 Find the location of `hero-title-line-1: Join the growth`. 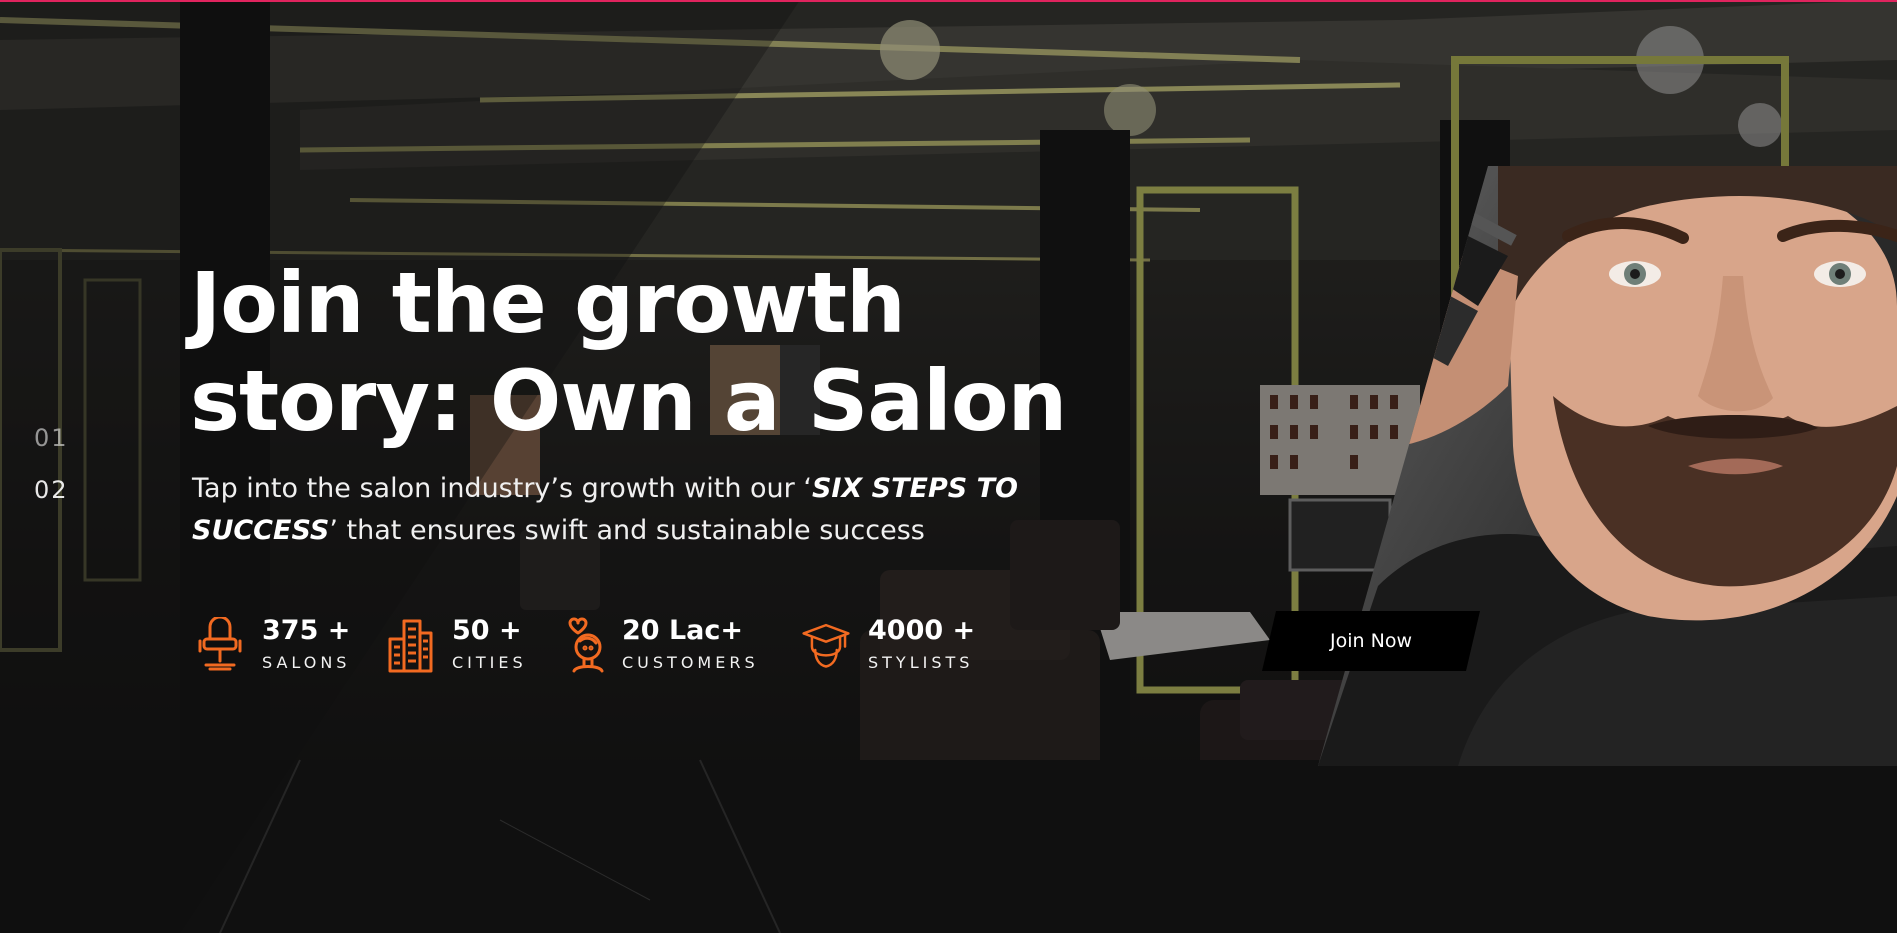

hero-title-line-1: Join the growth is located at coordinates (548, 303).